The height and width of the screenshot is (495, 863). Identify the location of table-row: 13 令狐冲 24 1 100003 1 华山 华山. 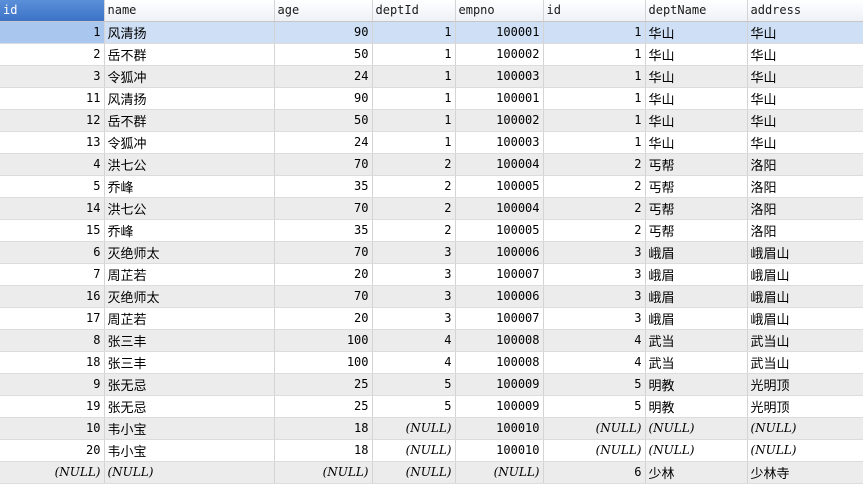
(431, 142).